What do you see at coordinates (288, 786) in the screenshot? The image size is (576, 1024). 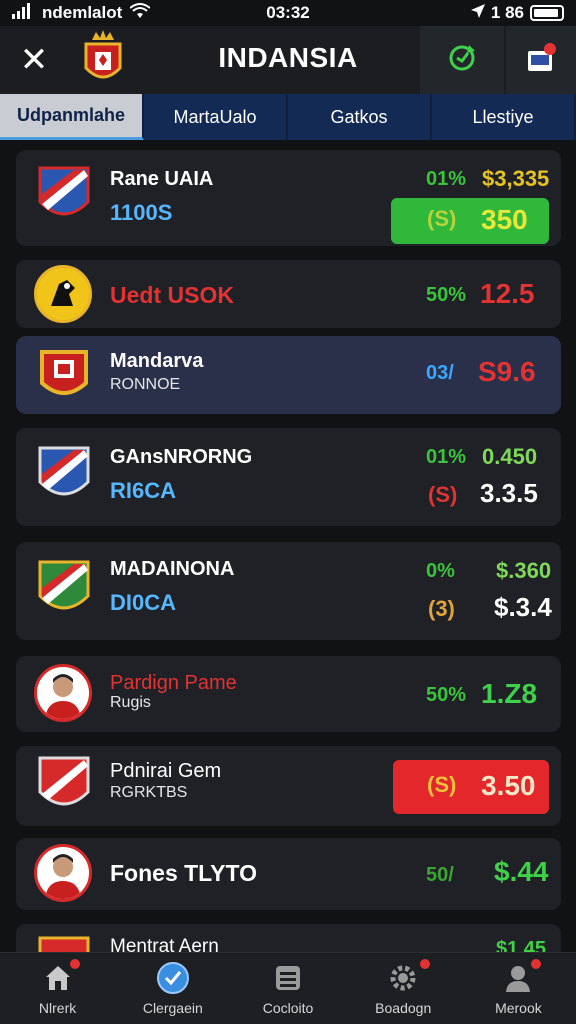 I see `list-item: Pdnirai Gem RGRKTBS (S) 3.50` at bounding box center [288, 786].